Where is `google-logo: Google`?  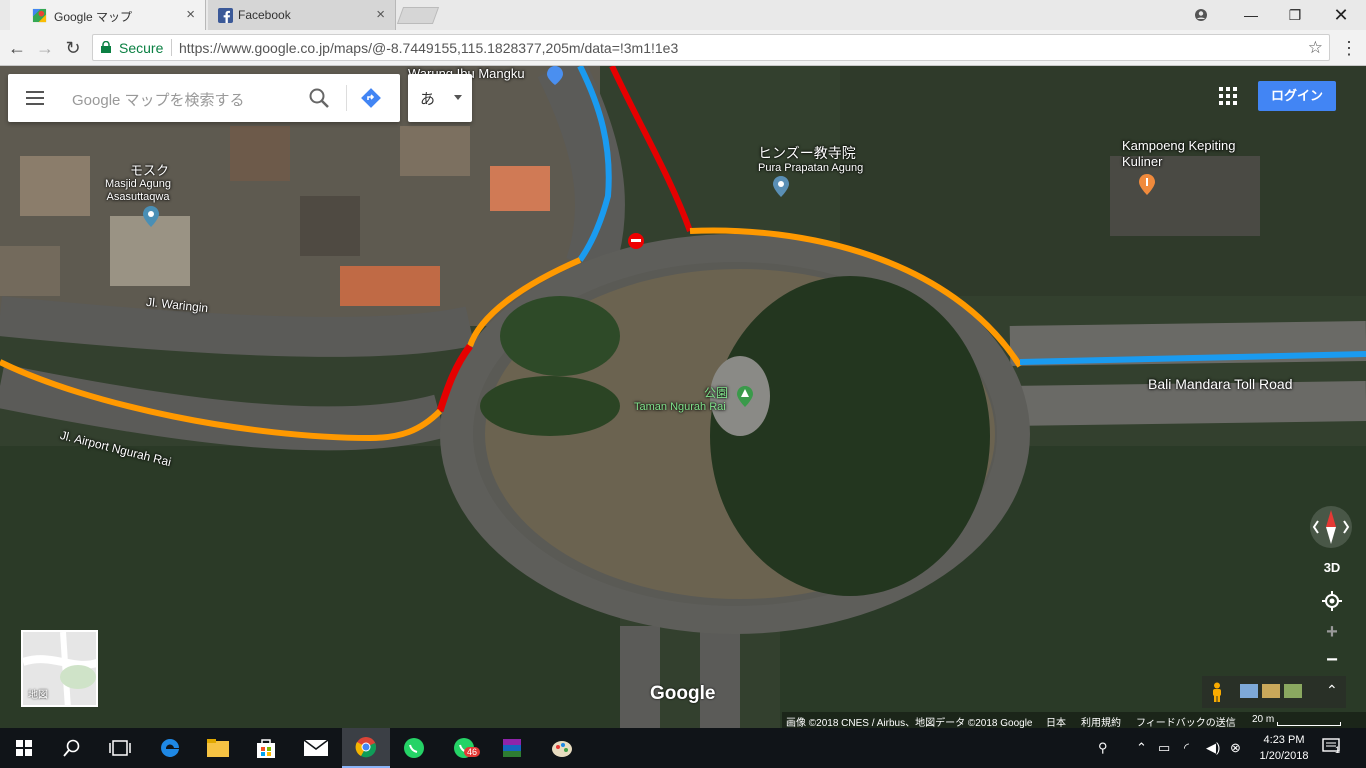
google-logo: Google is located at coordinates (683, 693).